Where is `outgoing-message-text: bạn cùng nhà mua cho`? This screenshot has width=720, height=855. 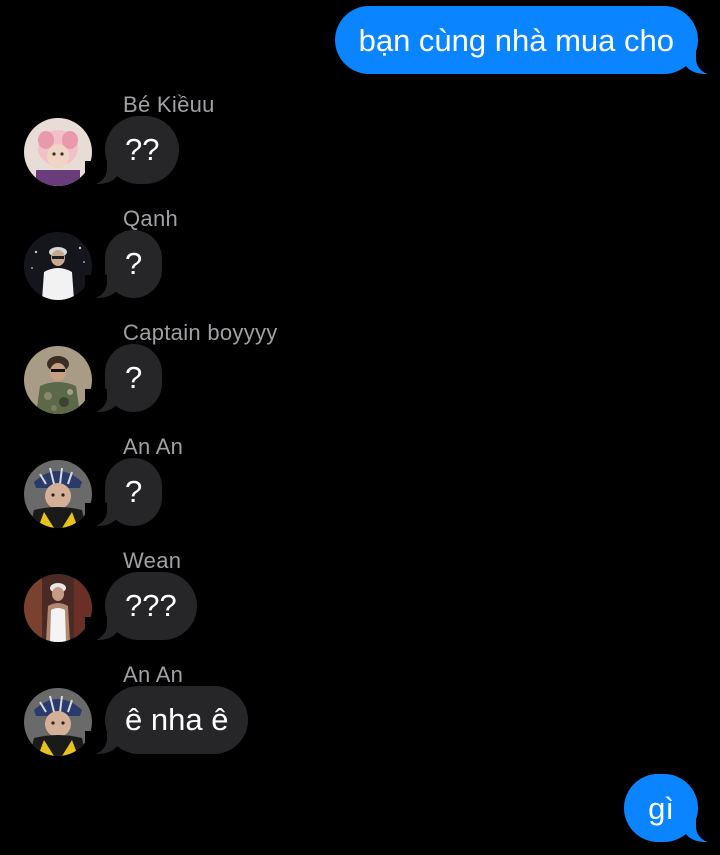 outgoing-message-text: bạn cùng nhà mua cho is located at coordinates (516, 40).